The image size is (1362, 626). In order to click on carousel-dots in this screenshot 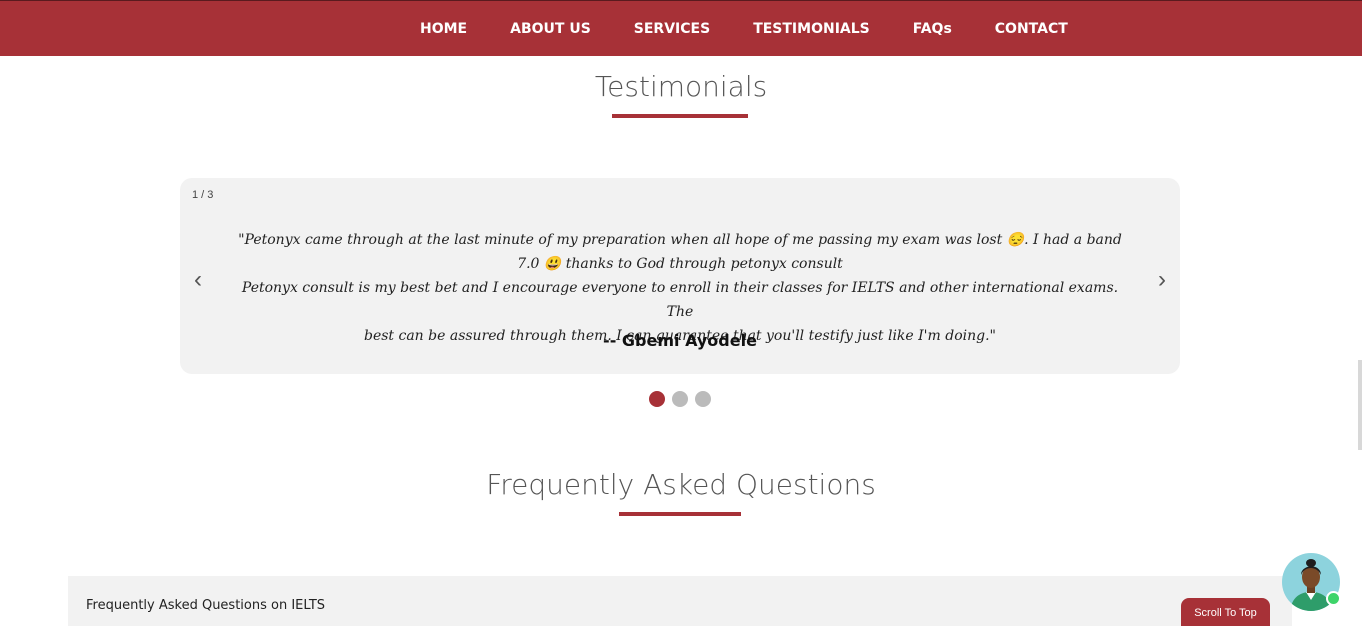, I will do `click(683, 399)`.